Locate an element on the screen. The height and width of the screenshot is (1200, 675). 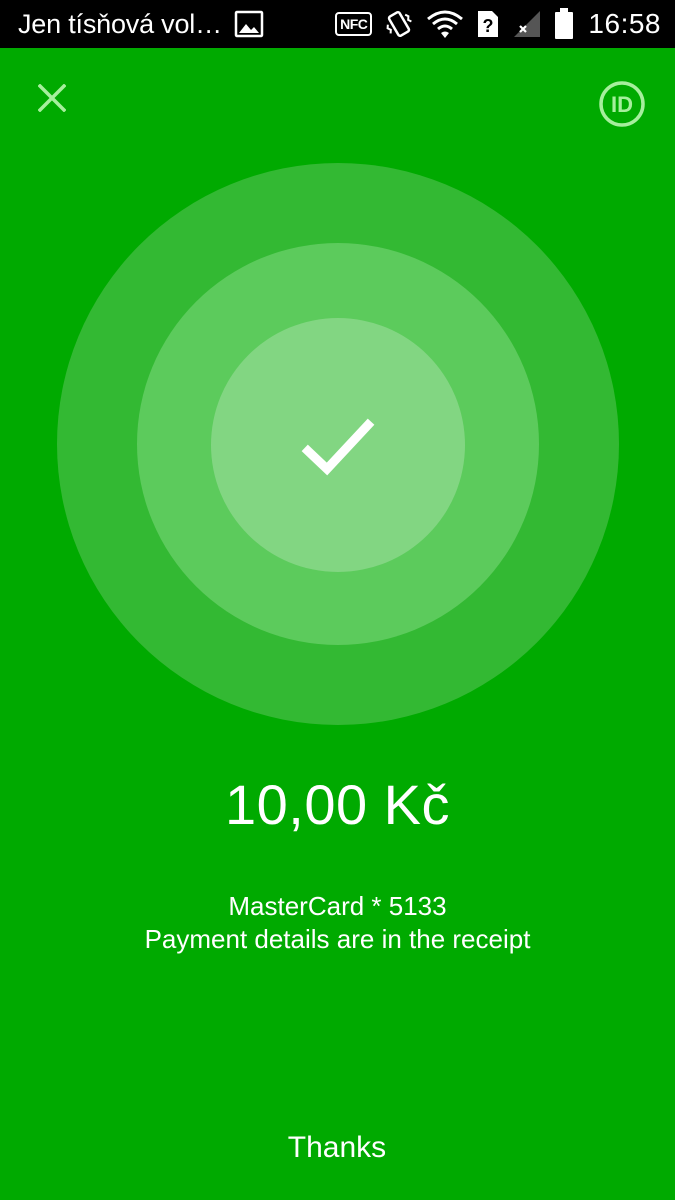
close-button is located at coordinates (52, 98).